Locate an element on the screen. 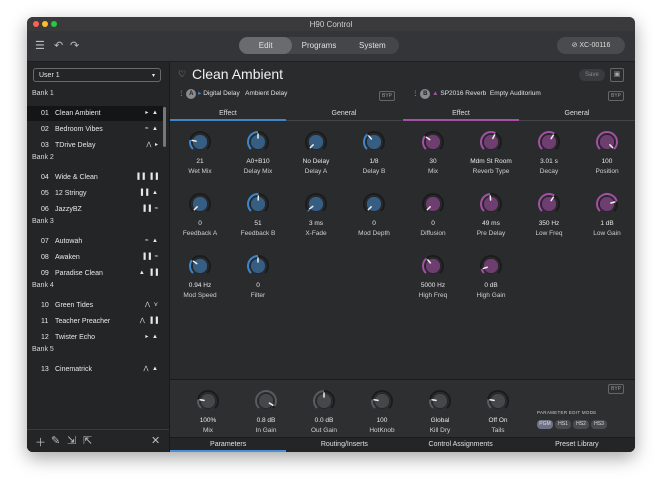 This screenshot has height=486, width=662. preset-item: 02 Bedroom Vibes ≈ ▲ is located at coordinates (95, 129).